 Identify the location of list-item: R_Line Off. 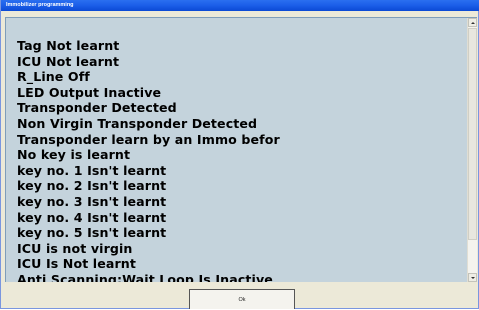
(53, 77).